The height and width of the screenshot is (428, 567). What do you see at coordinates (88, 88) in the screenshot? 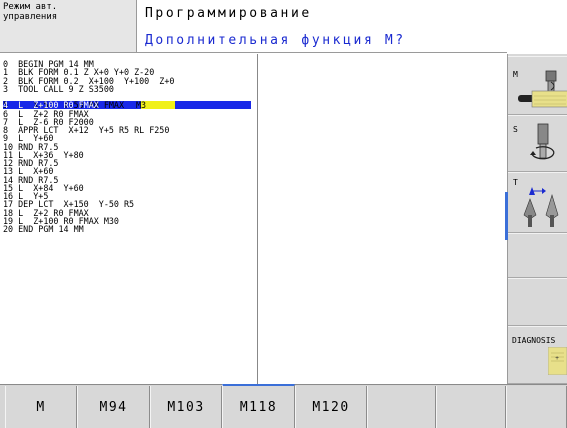
I see `program-line: 3 TOOL CALL 9 Z S3500` at bounding box center [88, 88].